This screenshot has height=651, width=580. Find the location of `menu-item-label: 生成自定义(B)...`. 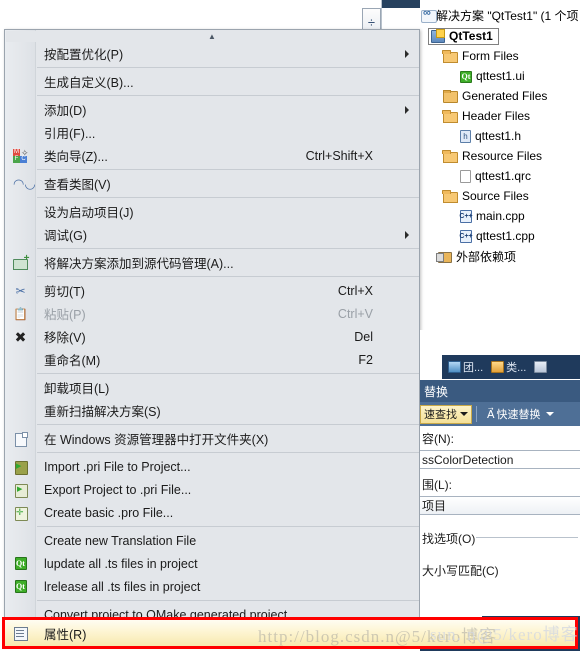

menu-item-label: 生成自定义(B)... is located at coordinates (89, 83).